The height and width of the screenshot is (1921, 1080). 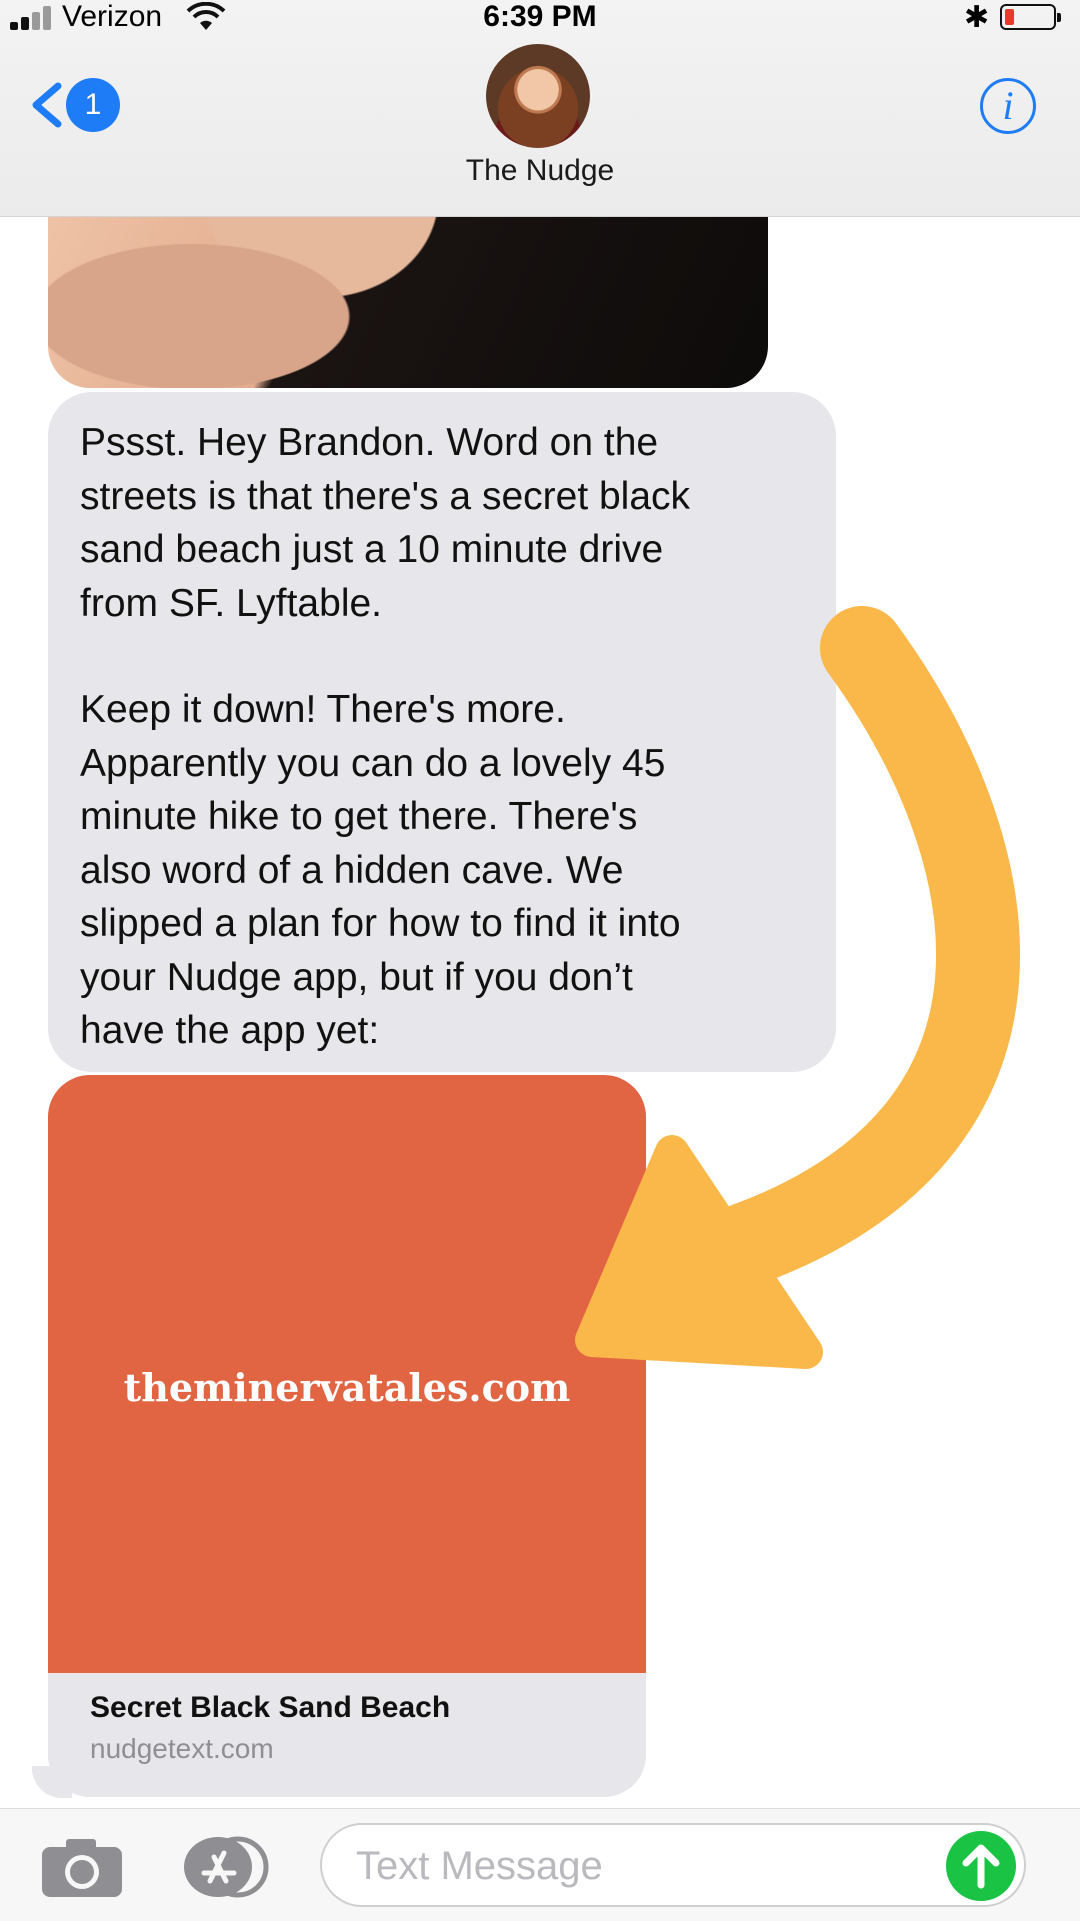 What do you see at coordinates (1030, 17) in the screenshot?
I see `battery-icon` at bounding box center [1030, 17].